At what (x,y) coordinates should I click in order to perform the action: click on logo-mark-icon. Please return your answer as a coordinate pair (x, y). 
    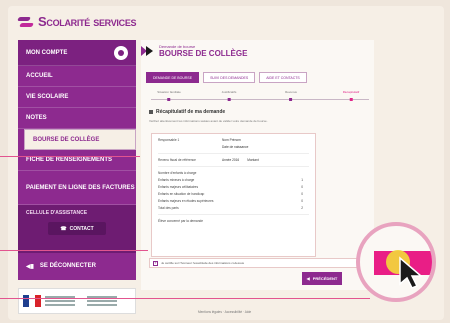
    Looking at the image, I should click on (26, 22).